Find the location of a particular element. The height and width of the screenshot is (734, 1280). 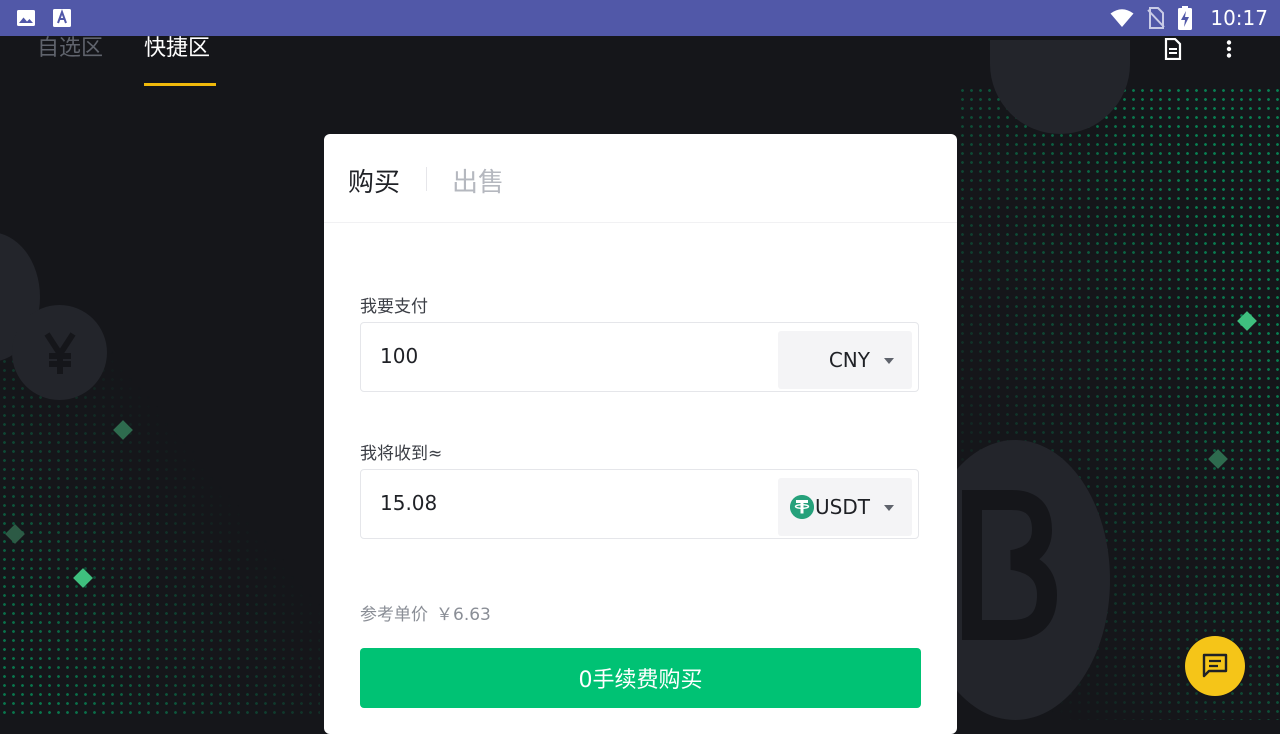

reference-price-label: 参考单价 is located at coordinates (394, 615).